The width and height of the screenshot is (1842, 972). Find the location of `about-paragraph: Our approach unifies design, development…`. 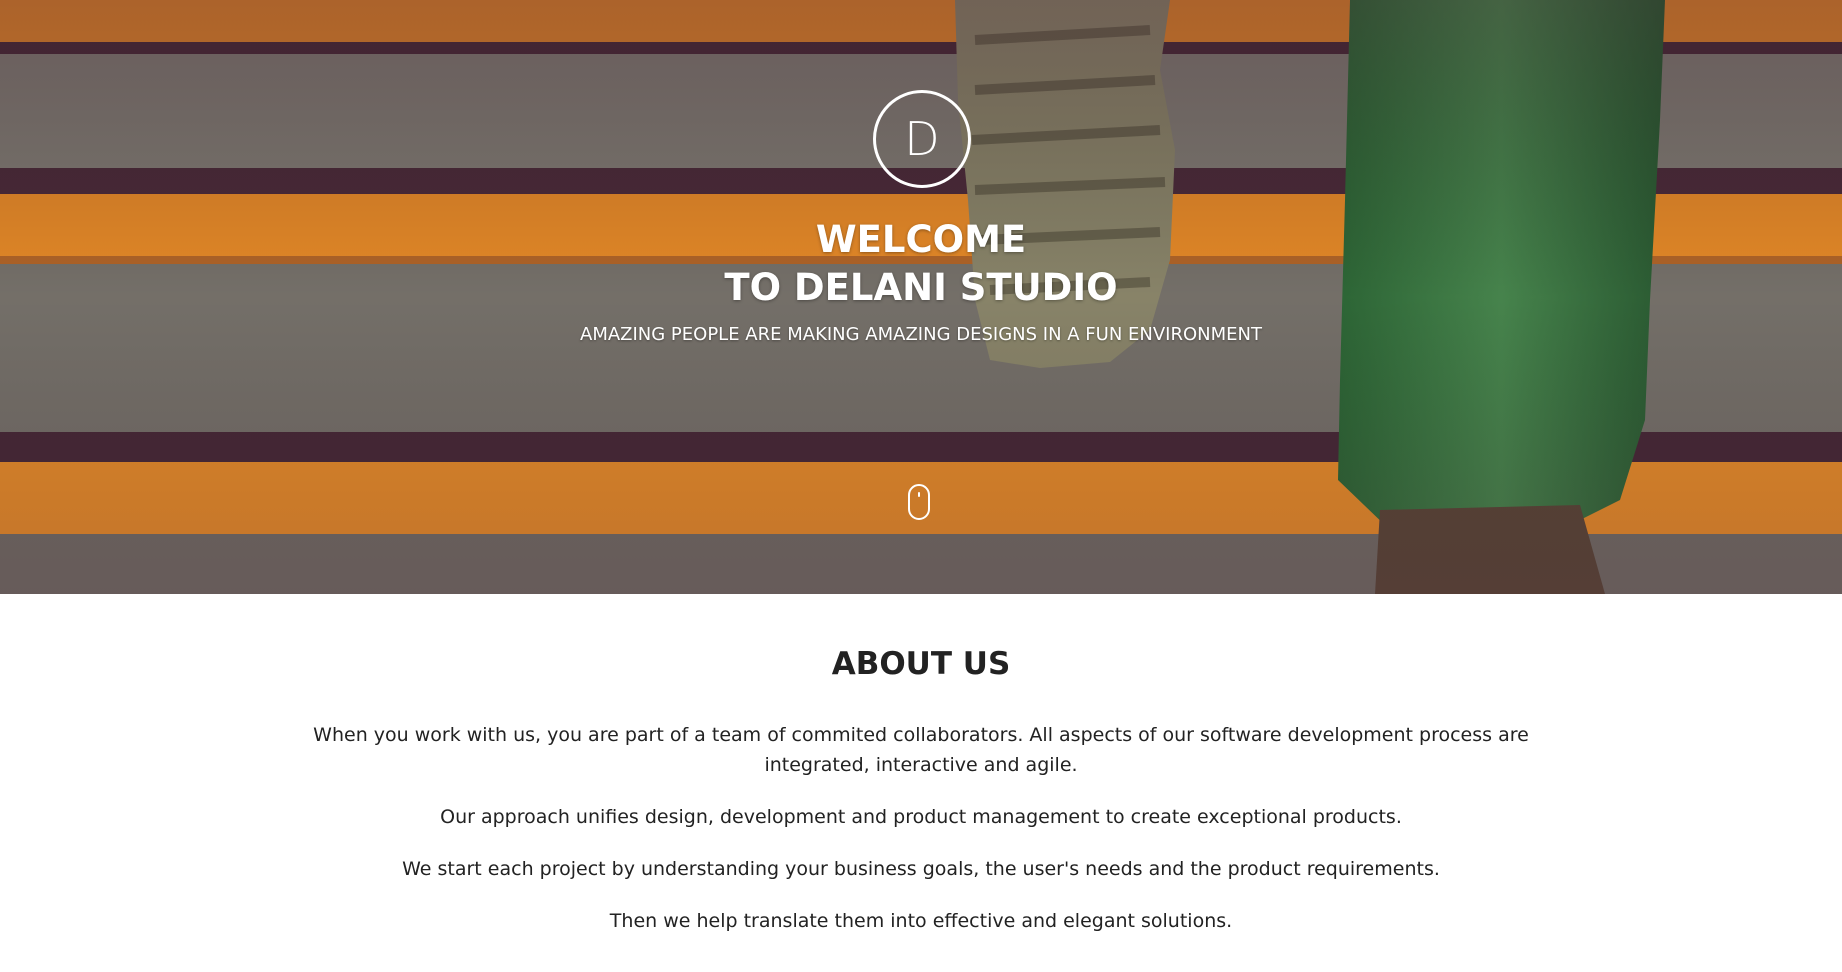

about-paragraph: Our approach unifies design, development… is located at coordinates (921, 817).